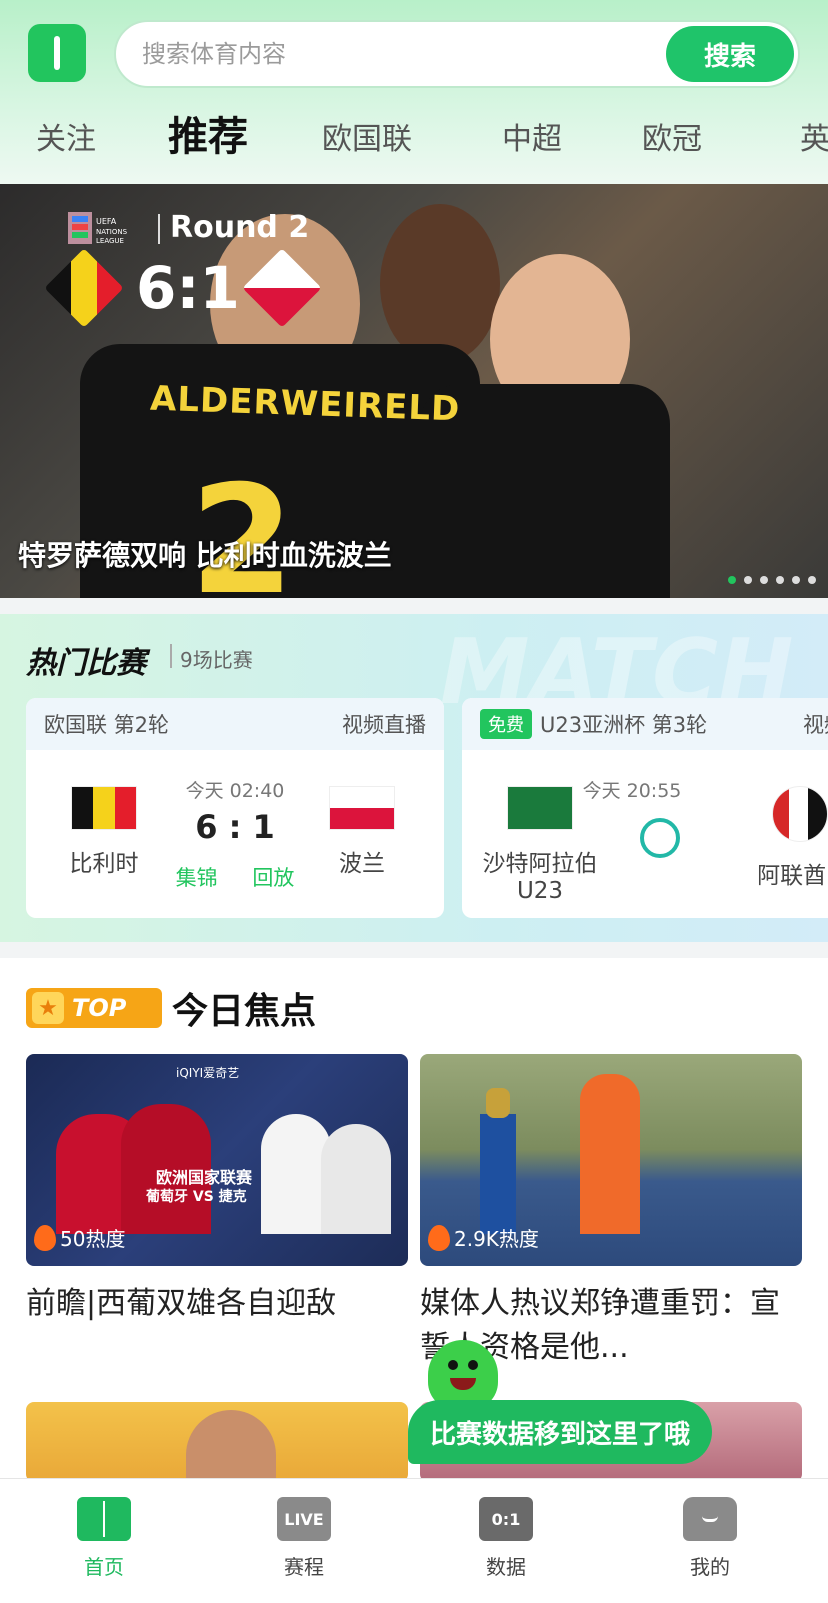  What do you see at coordinates (560, 1432) in the screenshot?
I see `hint-toast: 比赛数据移到这里了哦` at bounding box center [560, 1432].